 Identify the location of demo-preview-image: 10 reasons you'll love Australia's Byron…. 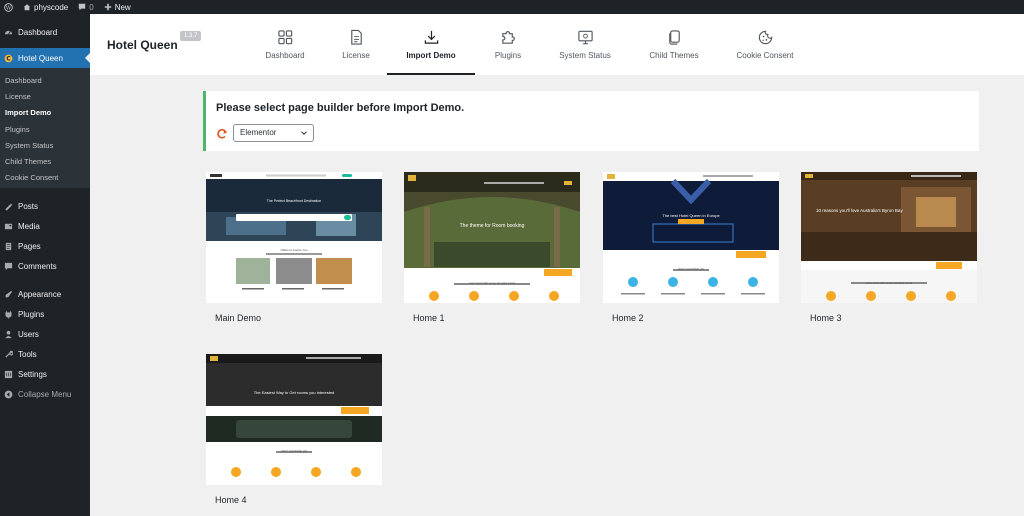
(889, 237).